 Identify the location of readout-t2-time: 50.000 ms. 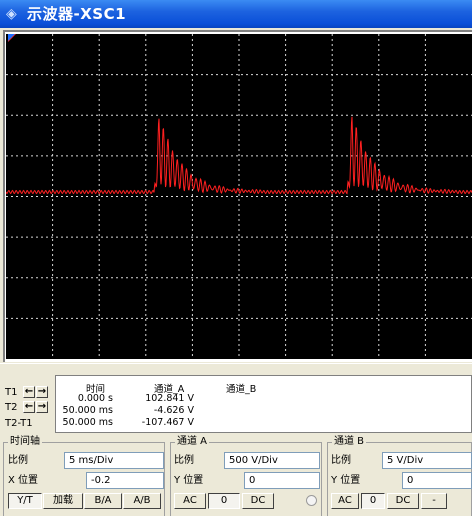
(87, 410).